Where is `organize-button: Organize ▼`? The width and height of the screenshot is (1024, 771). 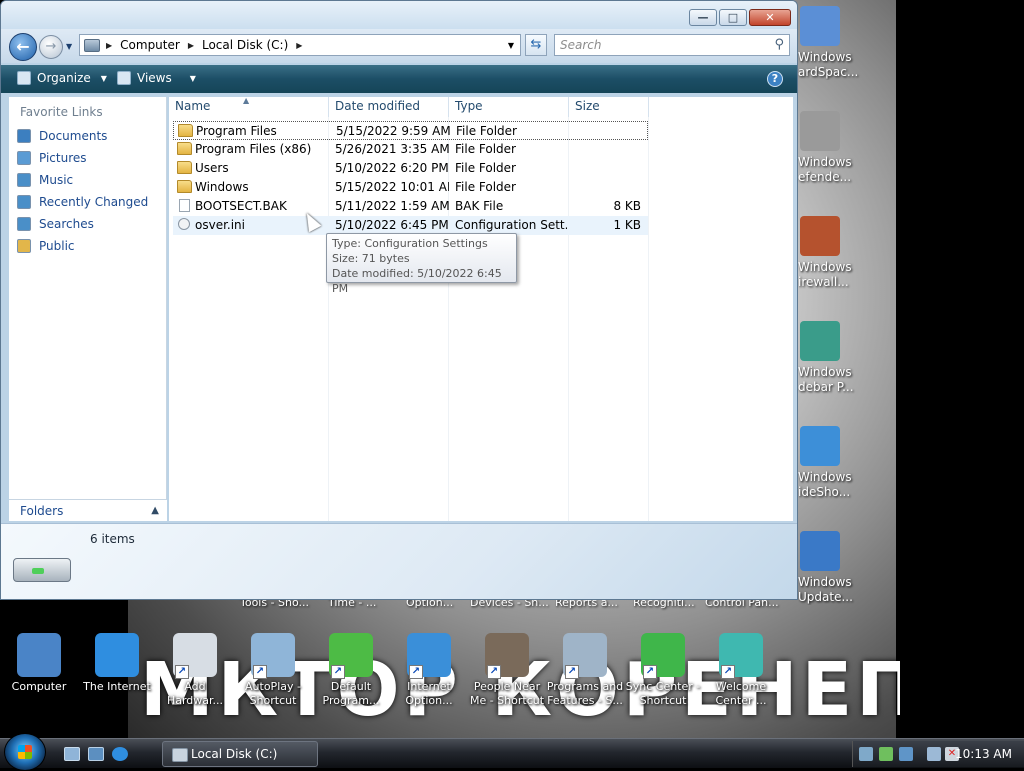
organize-button: Organize ▼ is located at coordinates (62, 78).